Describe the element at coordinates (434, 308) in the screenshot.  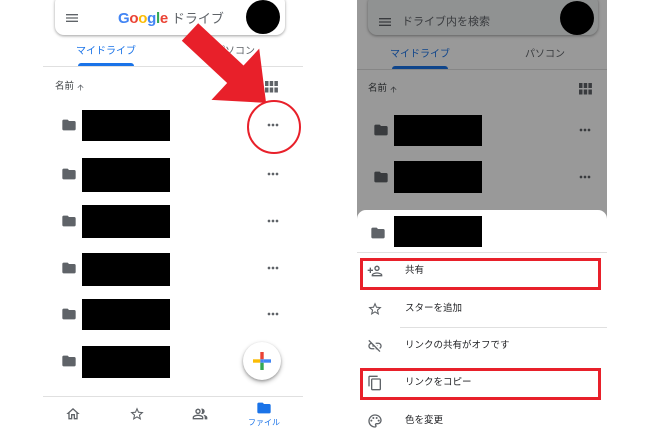
I see `menu-item-label: スターを追加` at that location.